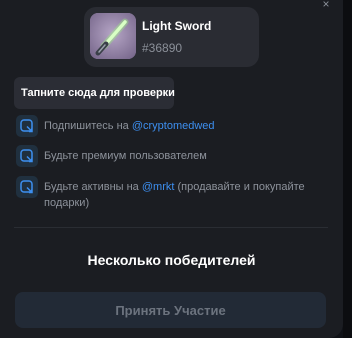 Image resolution: width=352 pixels, height=338 pixels. Describe the element at coordinates (347, 169) in the screenshot. I see `scrollbar` at that location.